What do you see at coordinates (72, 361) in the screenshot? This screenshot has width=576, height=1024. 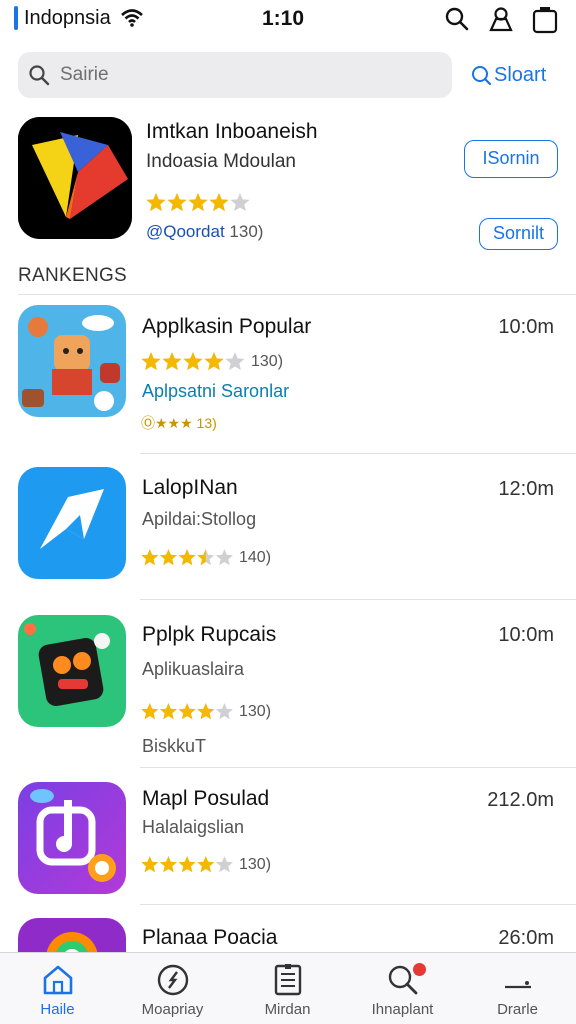 I see `app-icon-popular` at bounding box center [72, 361].